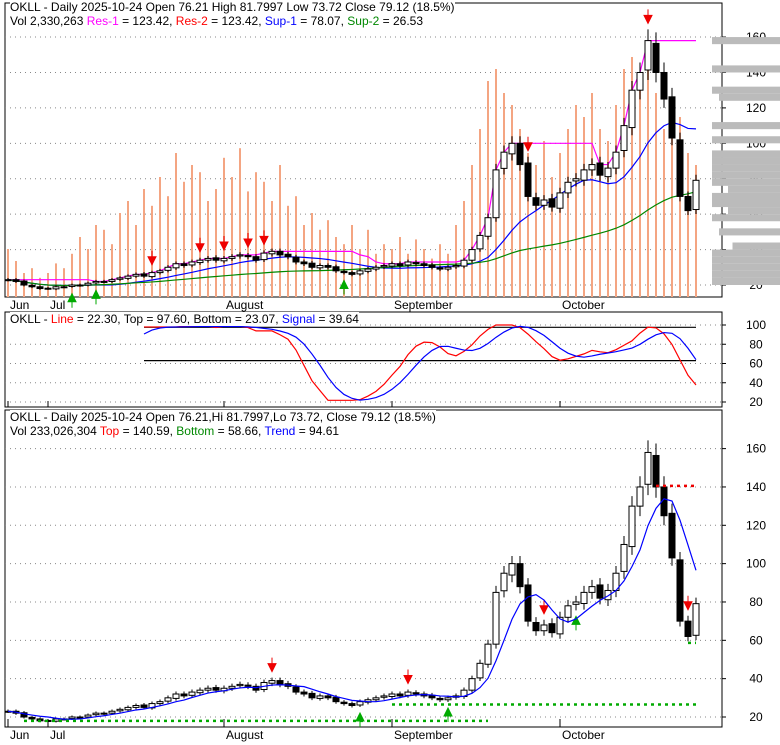  What do you see at coordinates (756, 364) in the screenshot?
I see `tick-label: 60` at bounding box center [756, 364].